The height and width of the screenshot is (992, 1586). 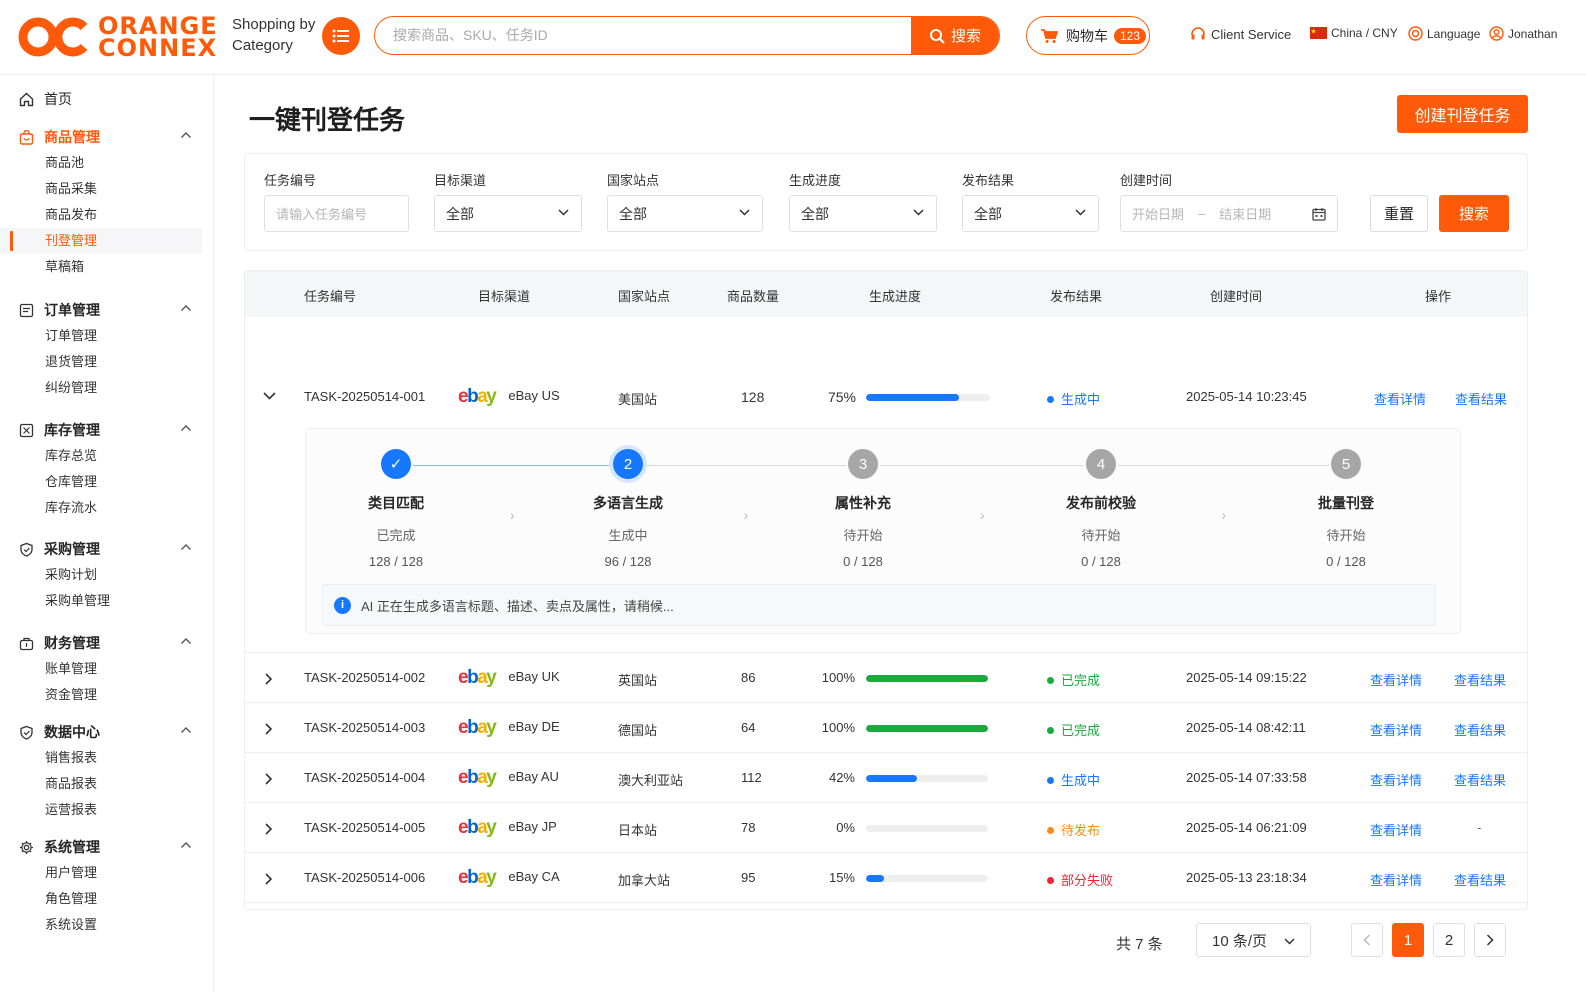 I want to click on reset-button: 重置, so click(x=1399, y=213).